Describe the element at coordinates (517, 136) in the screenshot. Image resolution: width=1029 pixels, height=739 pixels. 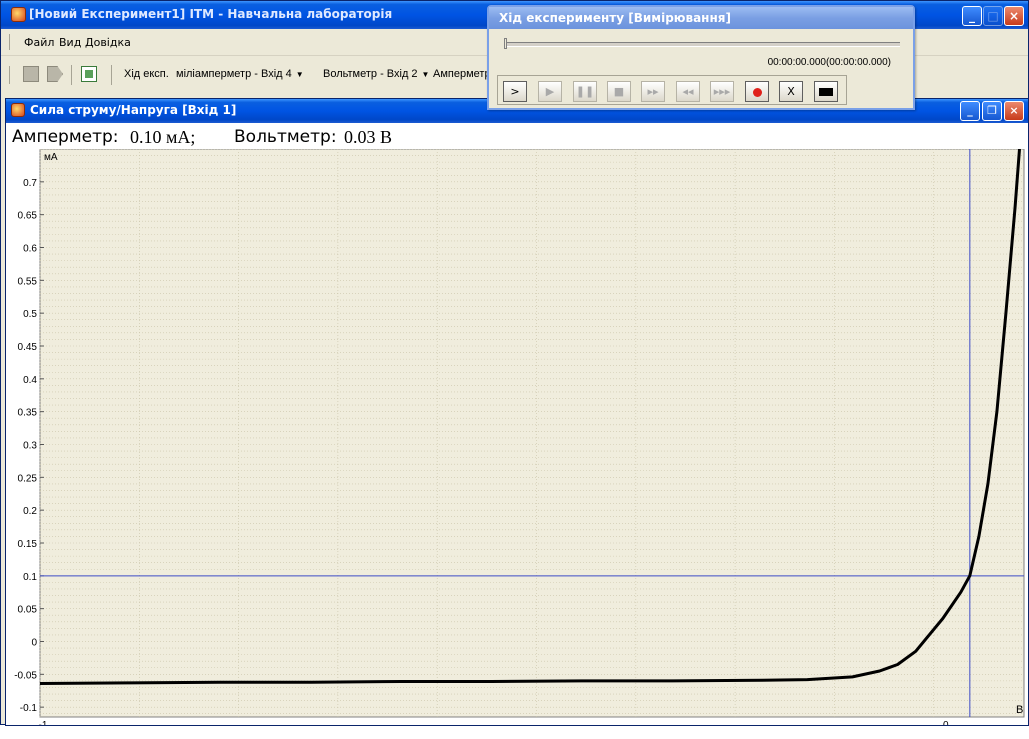
I see `readout-bar: Амперметр: 0.10 мА; Вольтметр: 0.03 В` at that location.